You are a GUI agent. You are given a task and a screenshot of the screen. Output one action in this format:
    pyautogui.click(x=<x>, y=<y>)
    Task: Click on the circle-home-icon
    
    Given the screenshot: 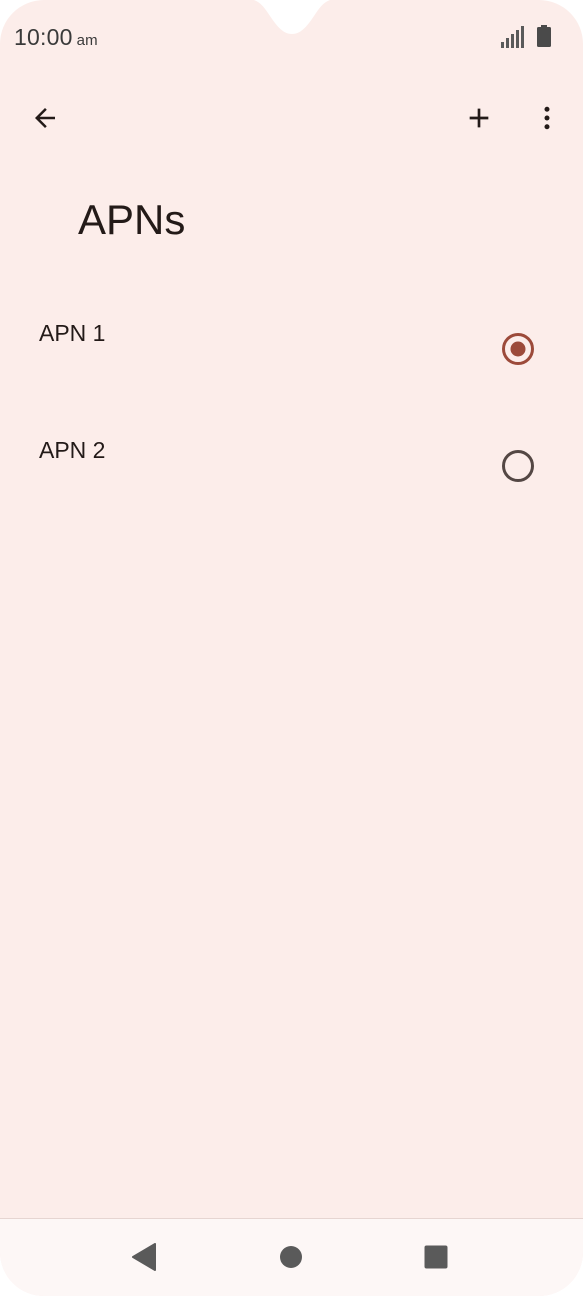 What is the action you would take?
    pyautogui.click(x=291, y=1257)
    